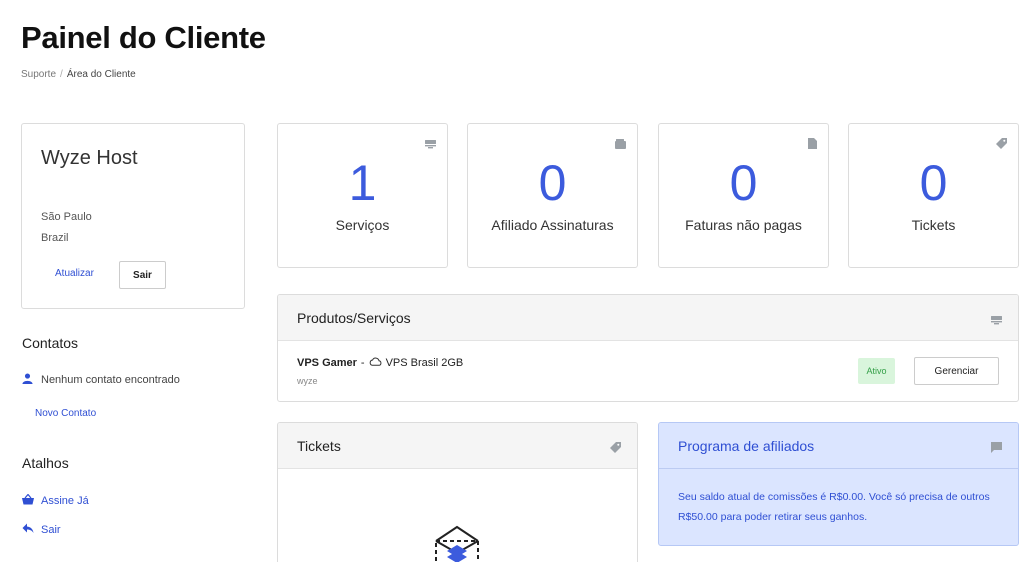 This screenshot has height=562, width=1031. Describe the element at coordinates (362, 183) in the screenshot. I see `stat-value: 1` at that location.